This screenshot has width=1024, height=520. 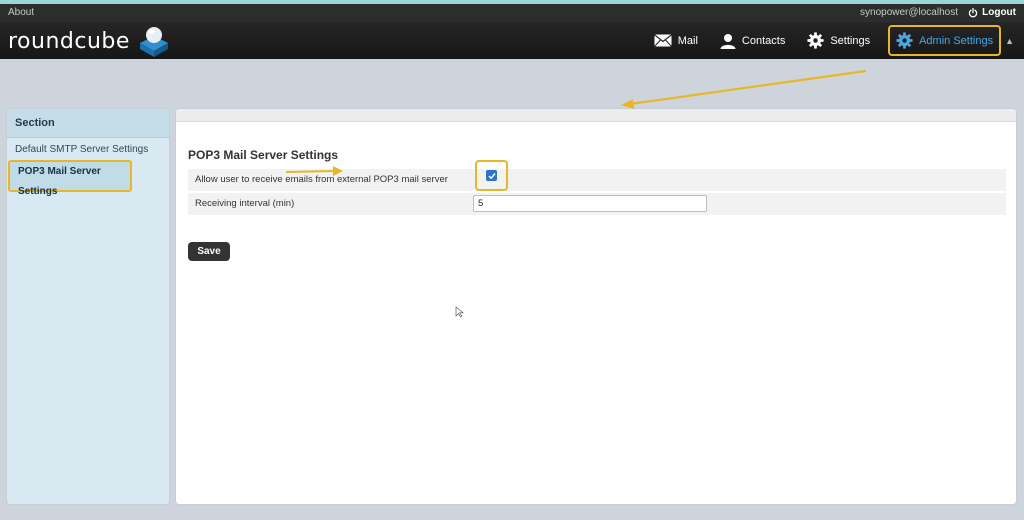 What do you see at coordinates (627, 104) in the screenshot?
I see `annotation-arrowhead-long` at bounding box center [627, 104].